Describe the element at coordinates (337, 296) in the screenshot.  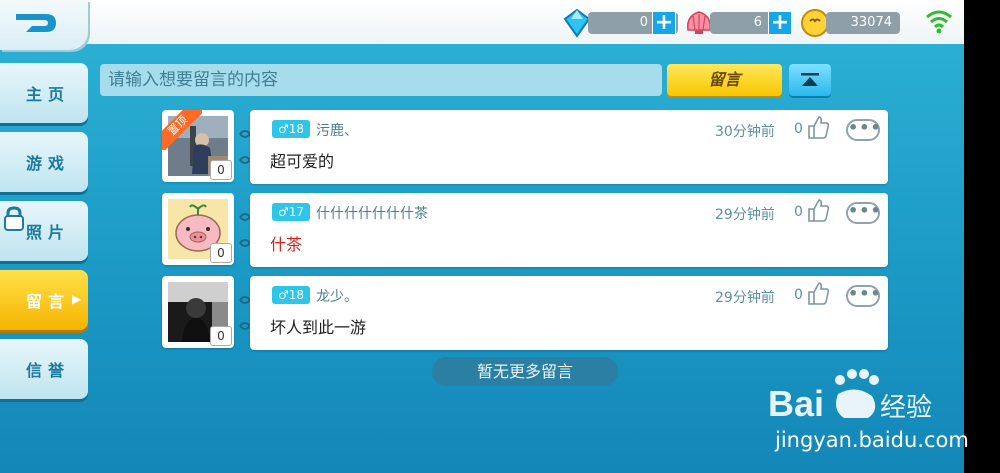
I see `username: 龙少。` at that location.